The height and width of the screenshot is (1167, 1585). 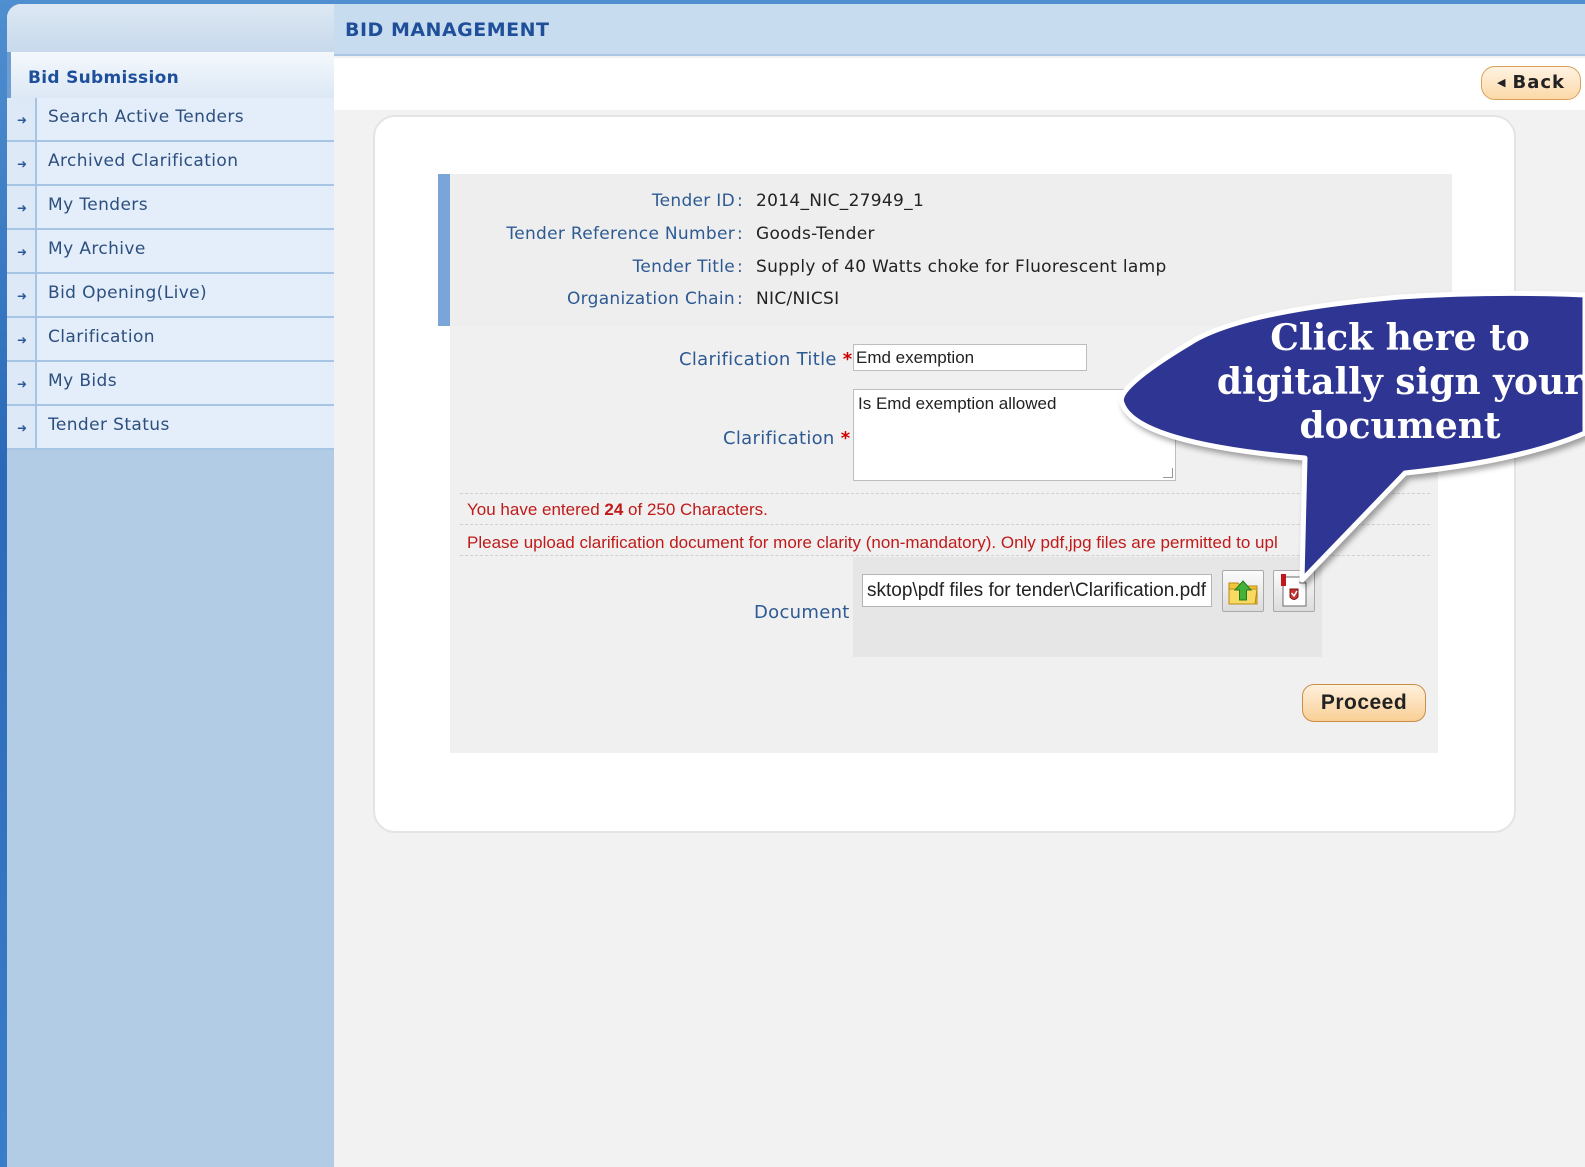 I want to click on clarification-title-label: Clarification Title *, so click(x=766, y=359).